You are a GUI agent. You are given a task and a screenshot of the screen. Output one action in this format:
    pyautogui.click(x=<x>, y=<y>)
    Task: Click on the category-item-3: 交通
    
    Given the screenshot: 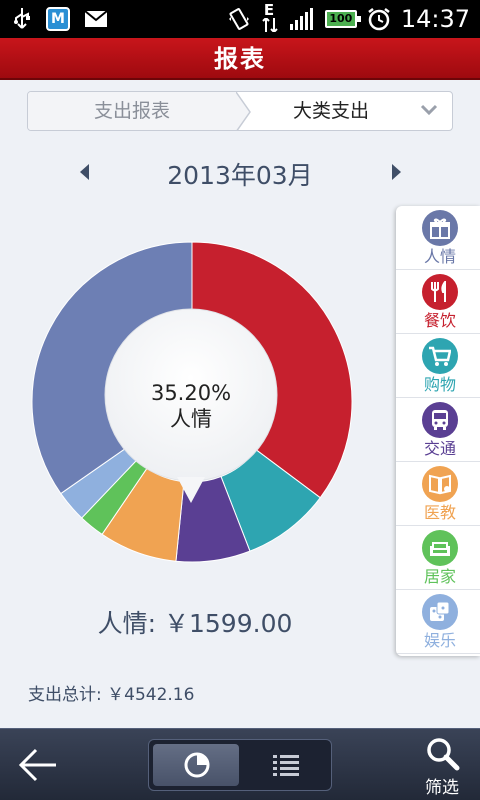 What is the action you would take?
    pyautogui.click(x=438, y=430)
    